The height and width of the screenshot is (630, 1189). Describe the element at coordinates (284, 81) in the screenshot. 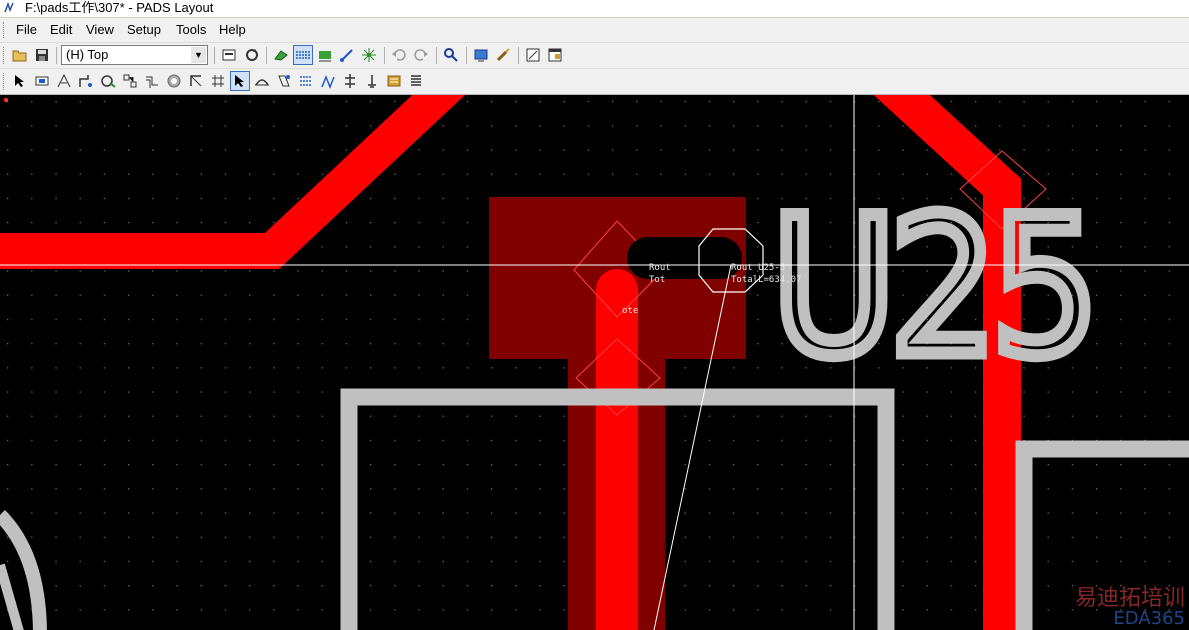

I see `accordion-icon` at that location.